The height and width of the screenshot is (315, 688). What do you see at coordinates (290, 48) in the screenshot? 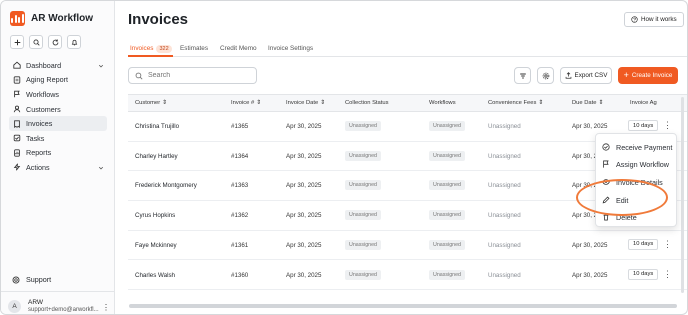
I see `tab-invoice-settings: Invoice Settings` at bounding box center [290, 48].